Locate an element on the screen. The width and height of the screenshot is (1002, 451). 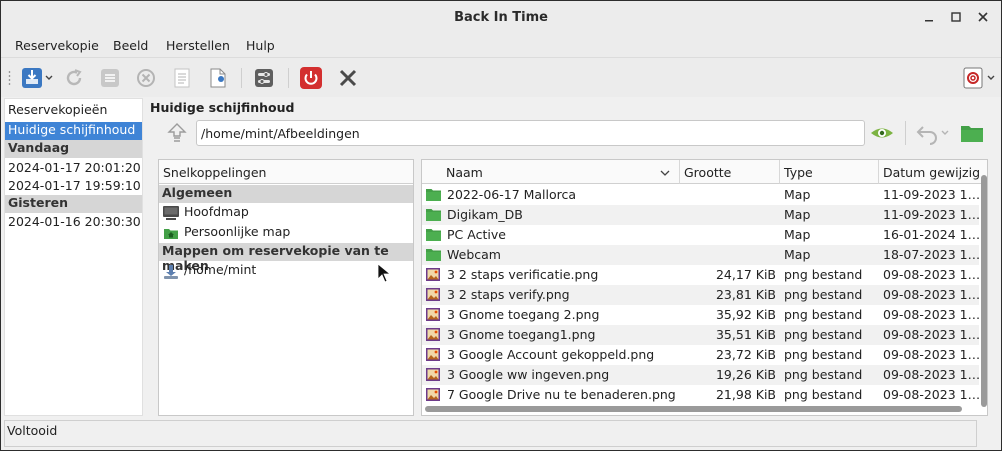
path-input: /home/mint/Afbeeldingen is located at coordinates (530, 133).